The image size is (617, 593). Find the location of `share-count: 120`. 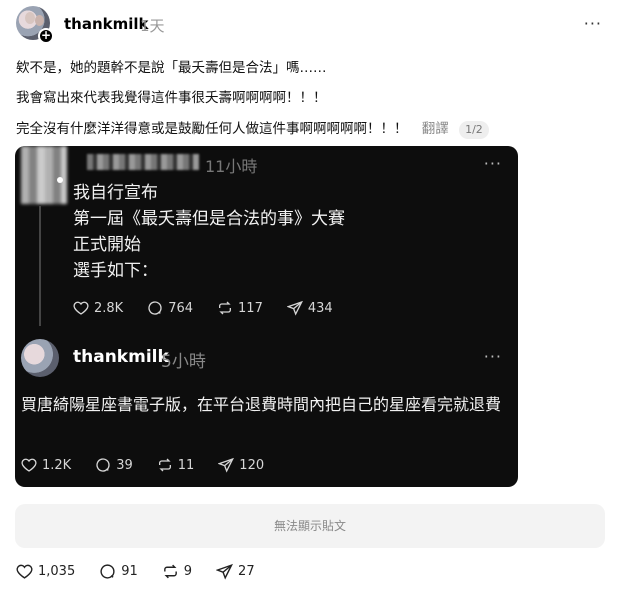

share-count: 120 is located at coordinates (252, 465).